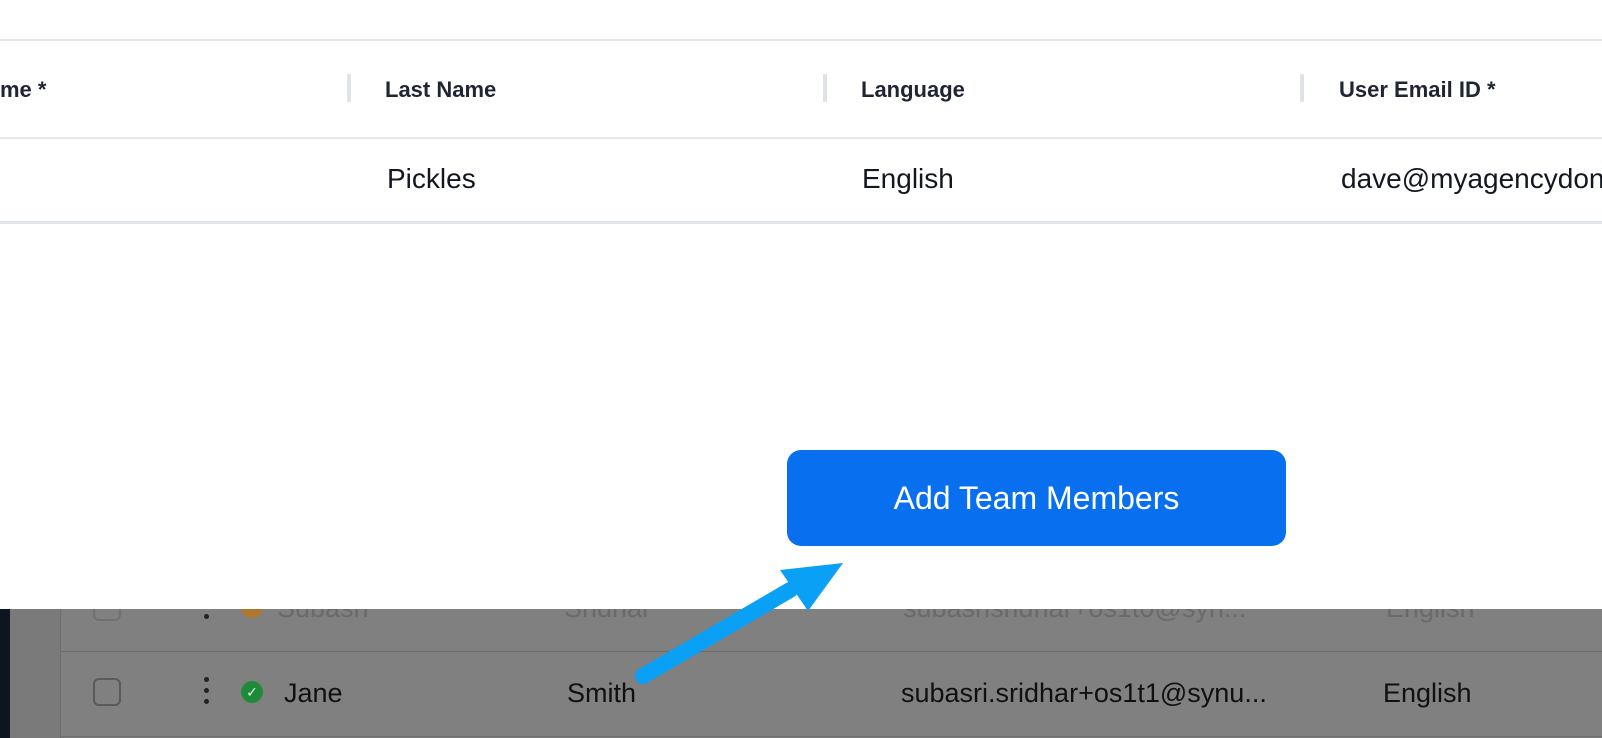  What do you see at coordinates (313, 693) in the screenshot?
I see `first-name-cell: Jane` at bounding box center [313, 693].